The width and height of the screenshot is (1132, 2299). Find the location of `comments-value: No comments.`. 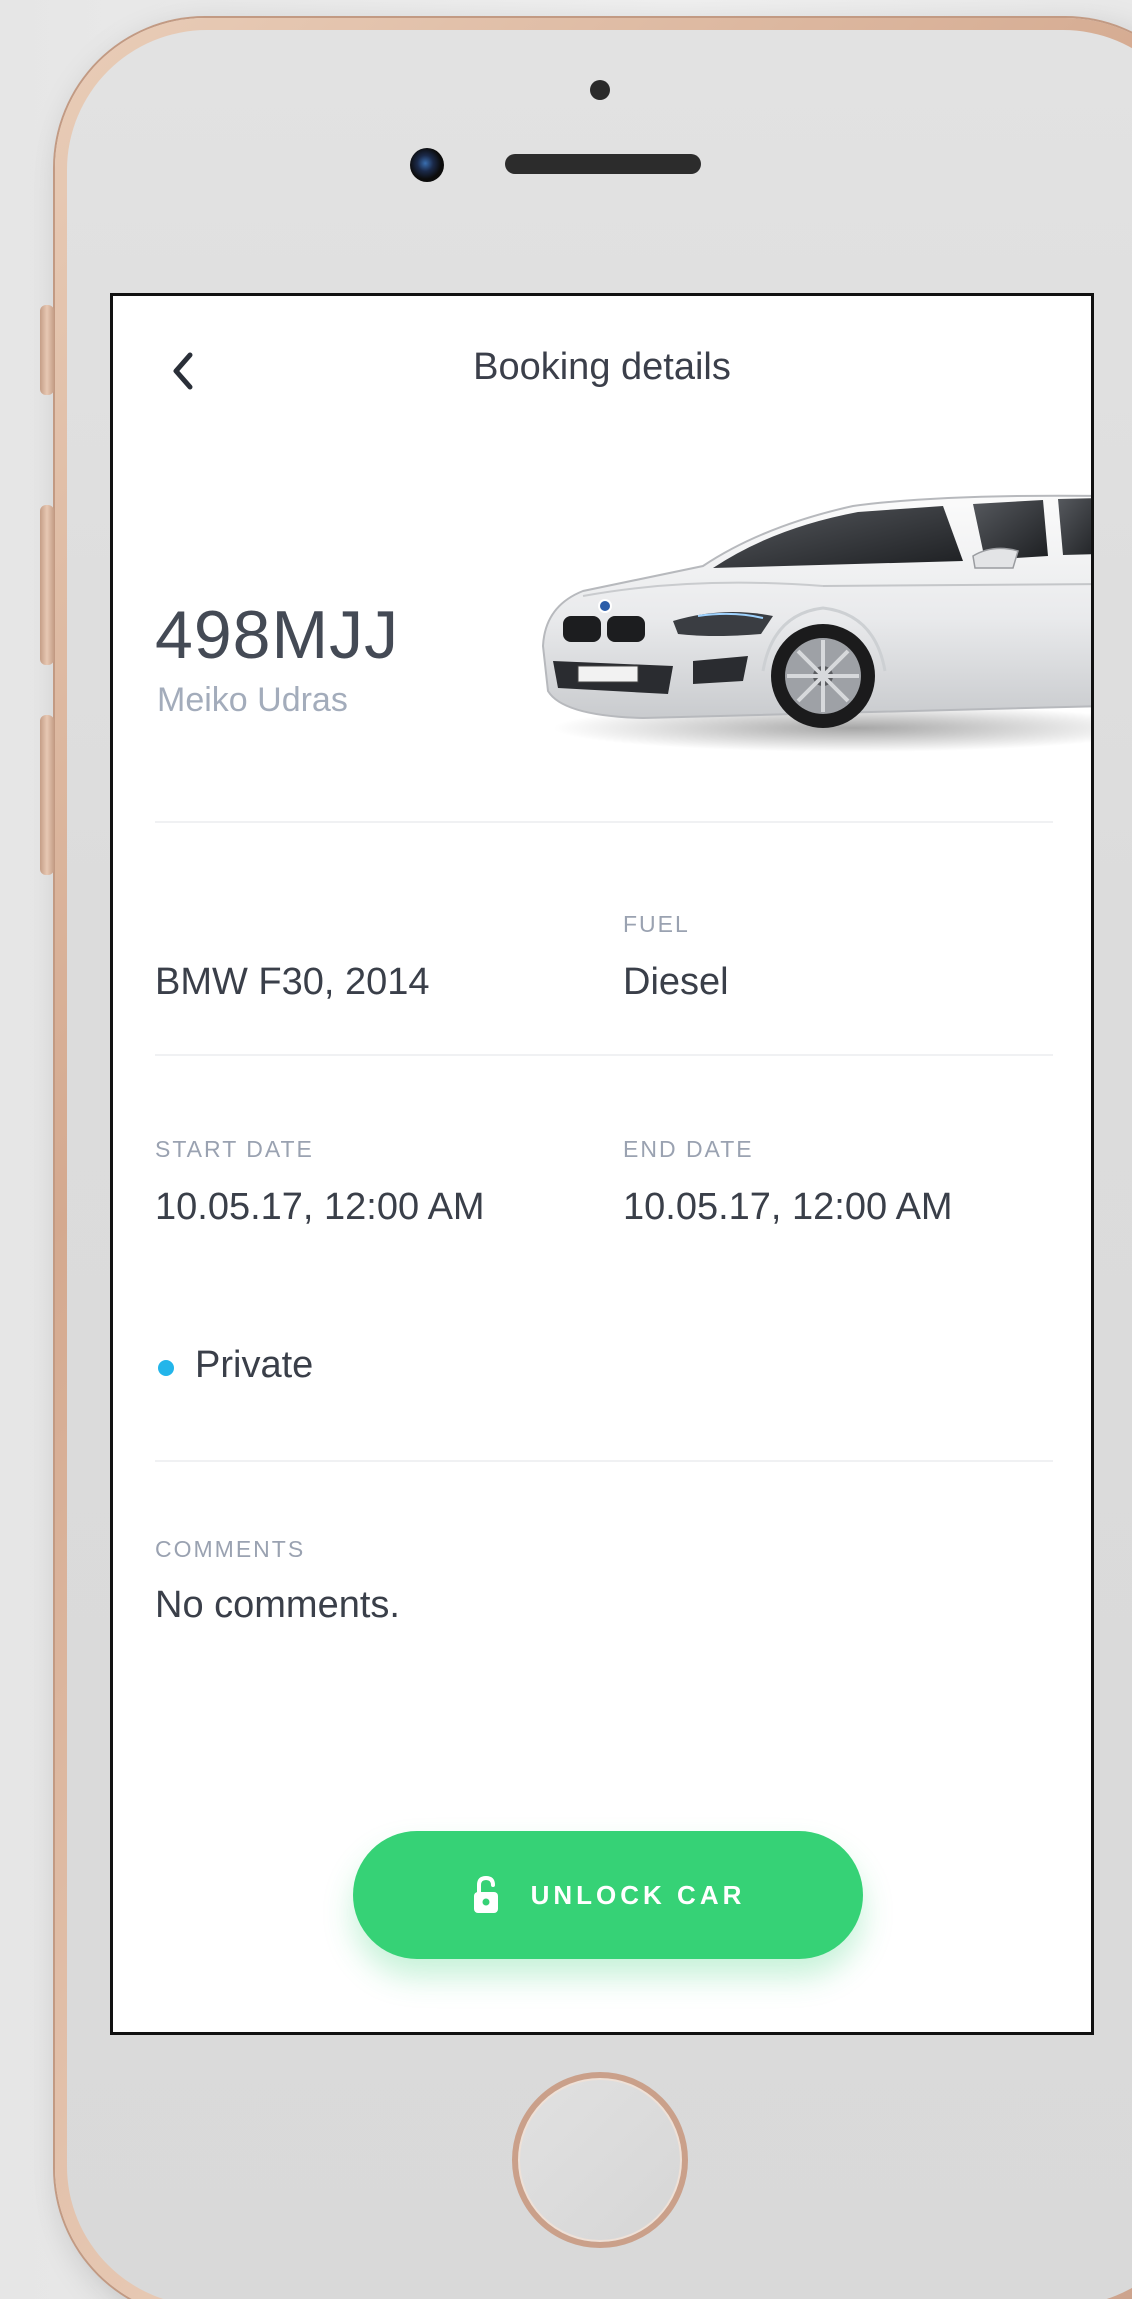

comments-value: No comments. is located at coordinates (277, 1605).